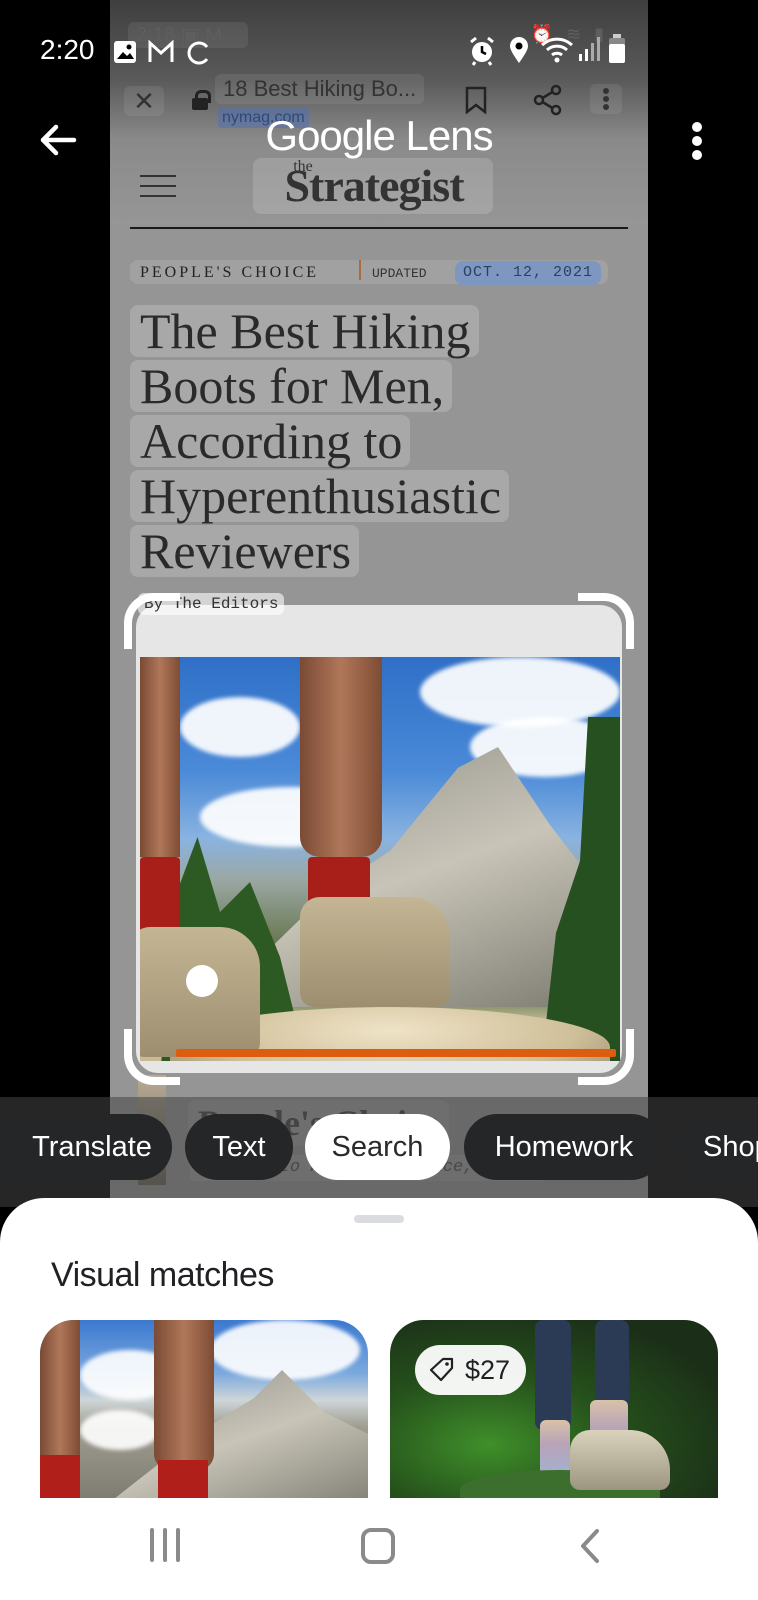 Image resolution: width=758 pixels, height=1600 pixels. I want to click on selection-accent-bar, so click(396, 1053).